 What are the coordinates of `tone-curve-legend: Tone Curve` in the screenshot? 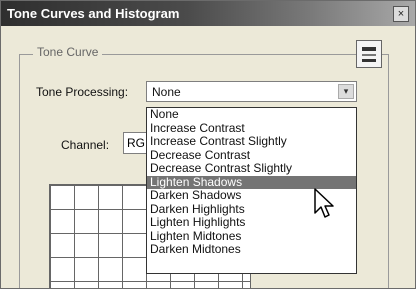 It's located at (68, 52).